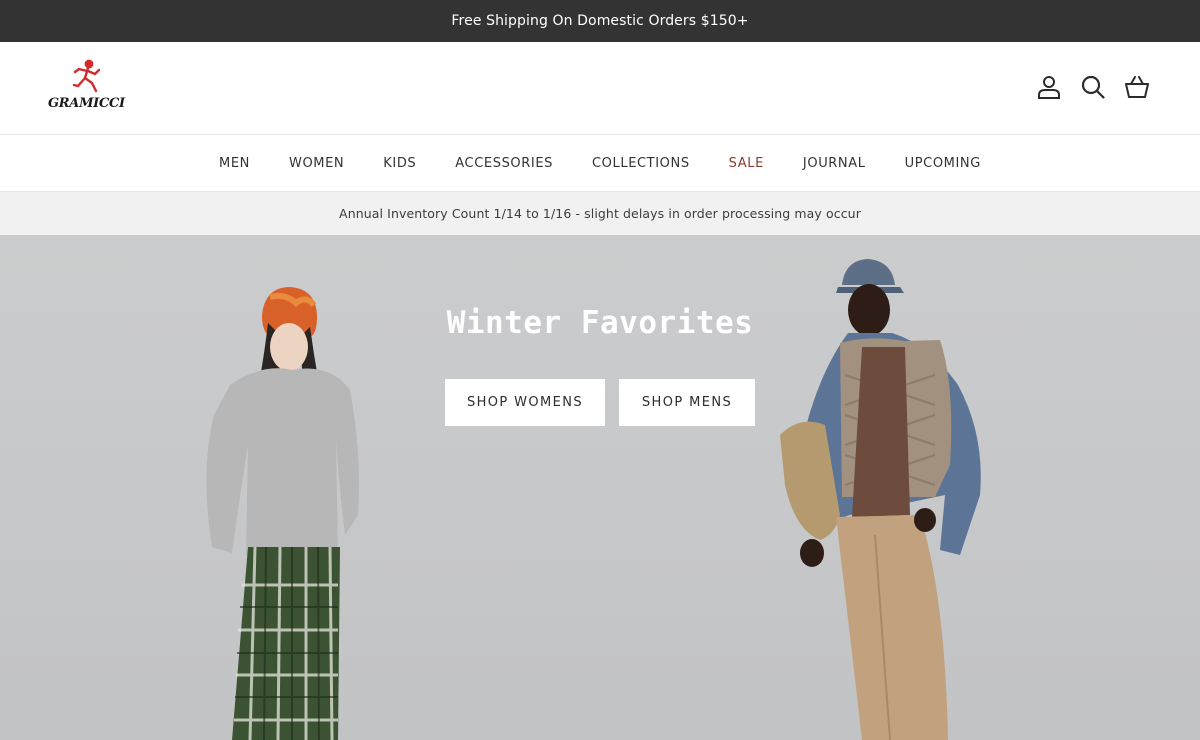 Image resolution: width=1200 pixels, height=740 pixels. What do you see at coordinates (525, 402) in the screenshot?
I see `shop-womens-button: SHOP WOMENS` at bounding box center [525, 402].